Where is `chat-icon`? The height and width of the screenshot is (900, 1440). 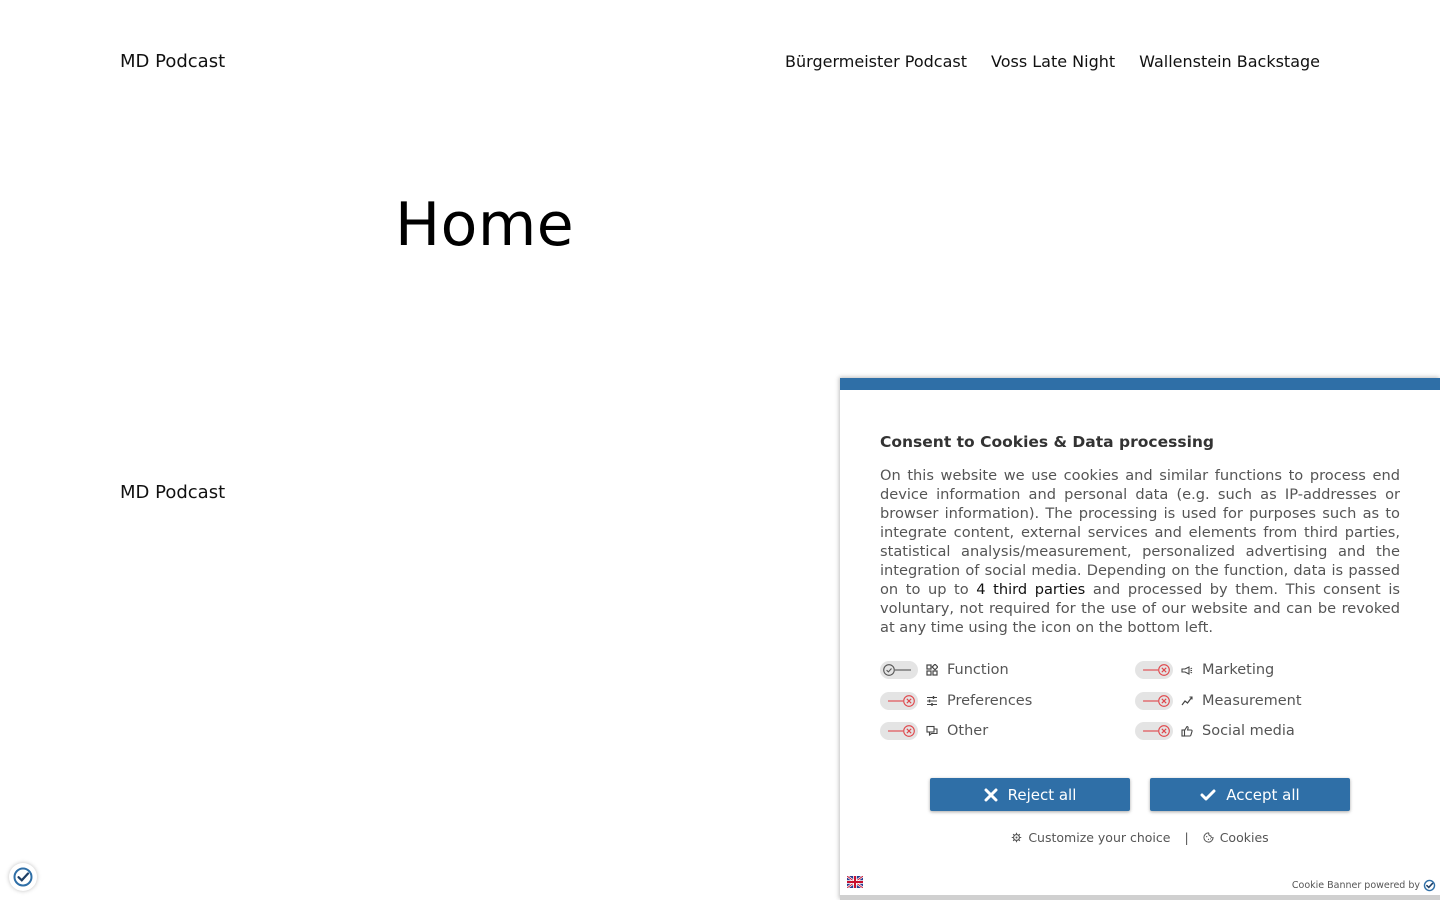
chat-icon is located at coordinates (932, 731).